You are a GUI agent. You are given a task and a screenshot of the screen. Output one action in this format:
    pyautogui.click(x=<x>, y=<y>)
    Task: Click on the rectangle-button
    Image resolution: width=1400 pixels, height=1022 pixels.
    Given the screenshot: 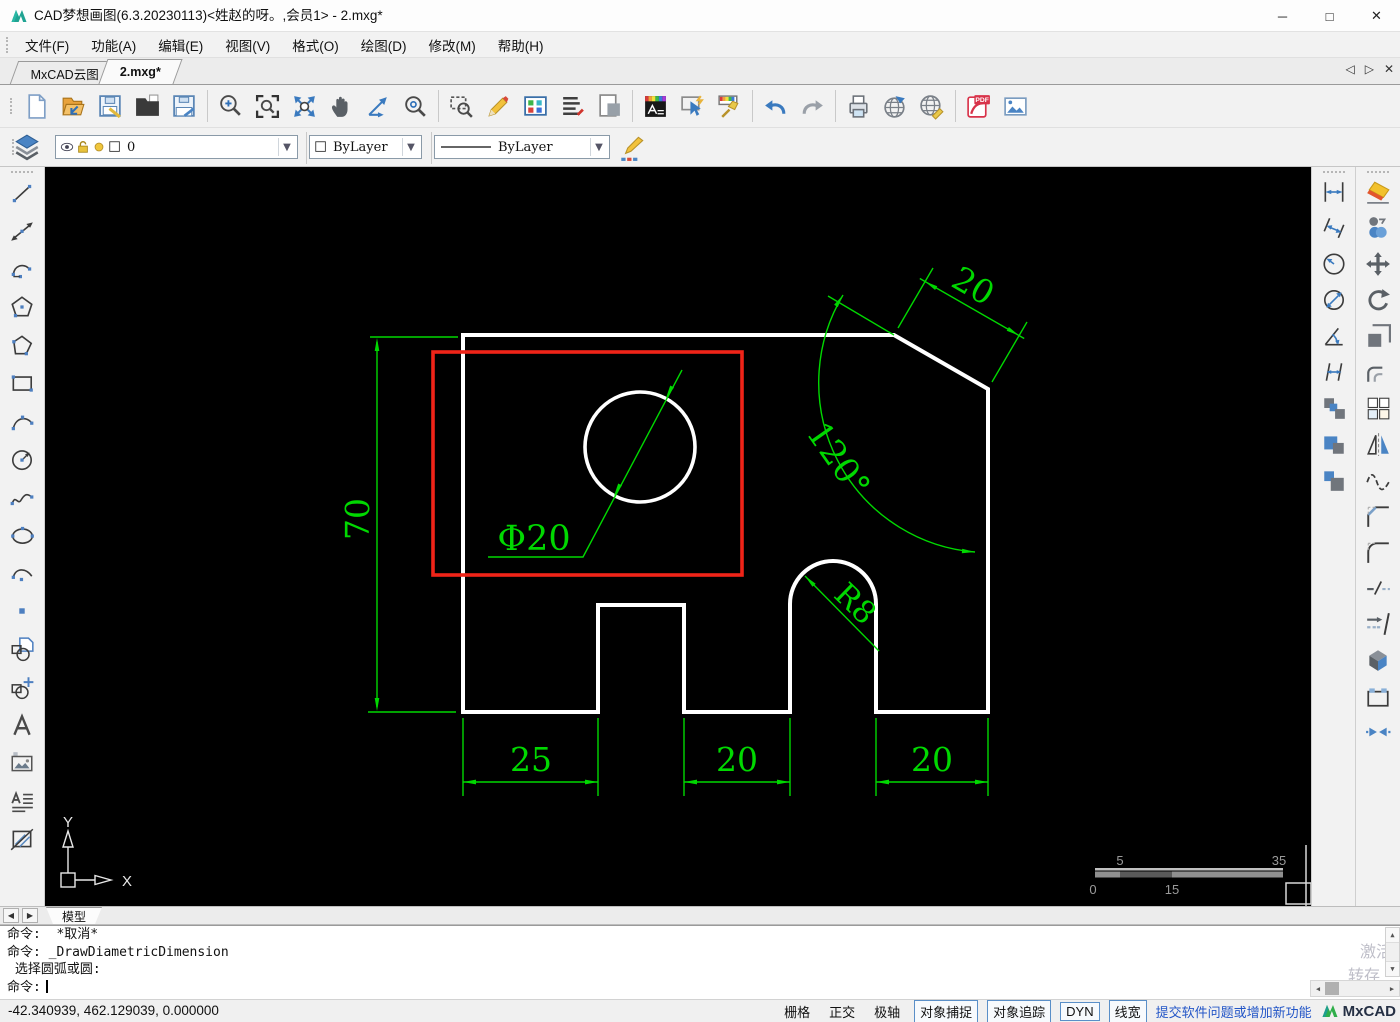 What is the action you would take?
    pyautogui.click(x=22, y=383)
    